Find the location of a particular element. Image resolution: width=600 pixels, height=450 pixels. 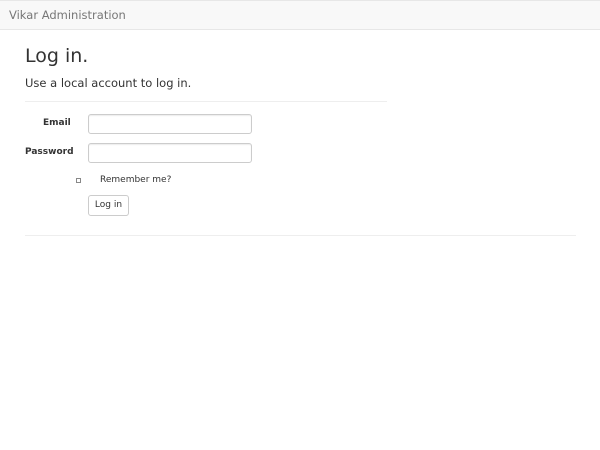

remember-me-label: Remember me? is located at coordinates (135, 180).